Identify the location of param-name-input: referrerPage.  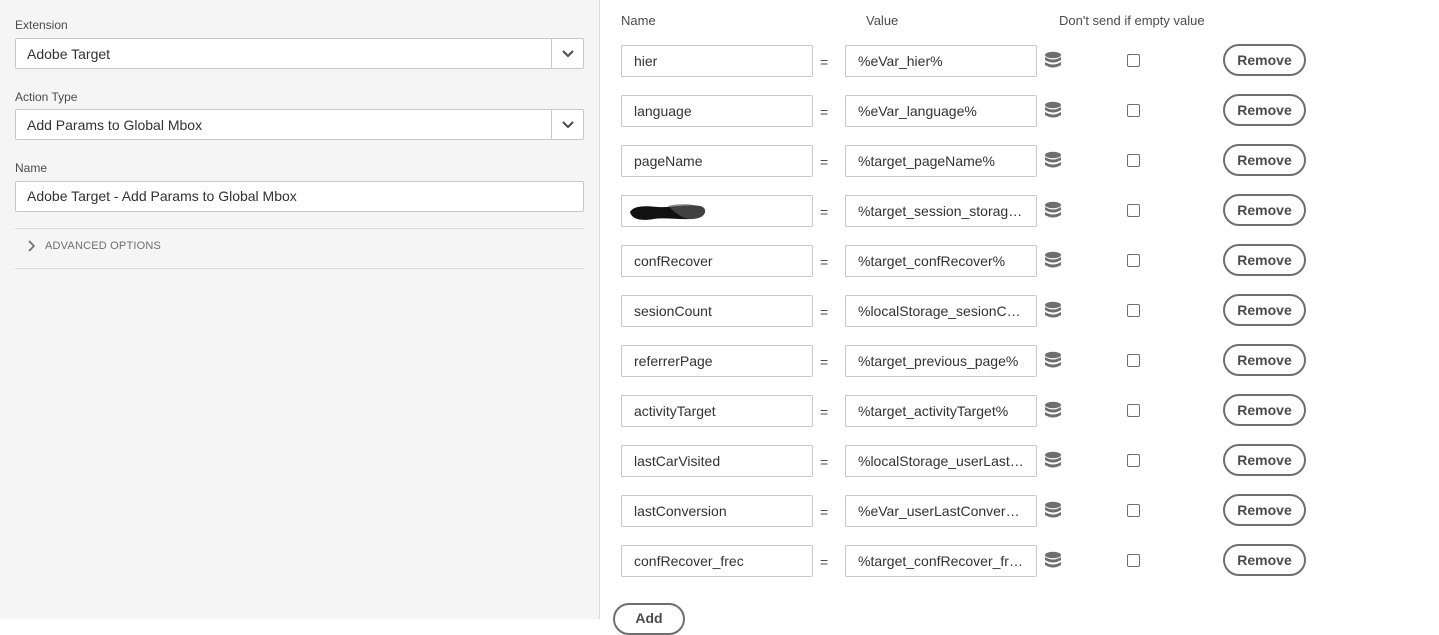
(717, 361).